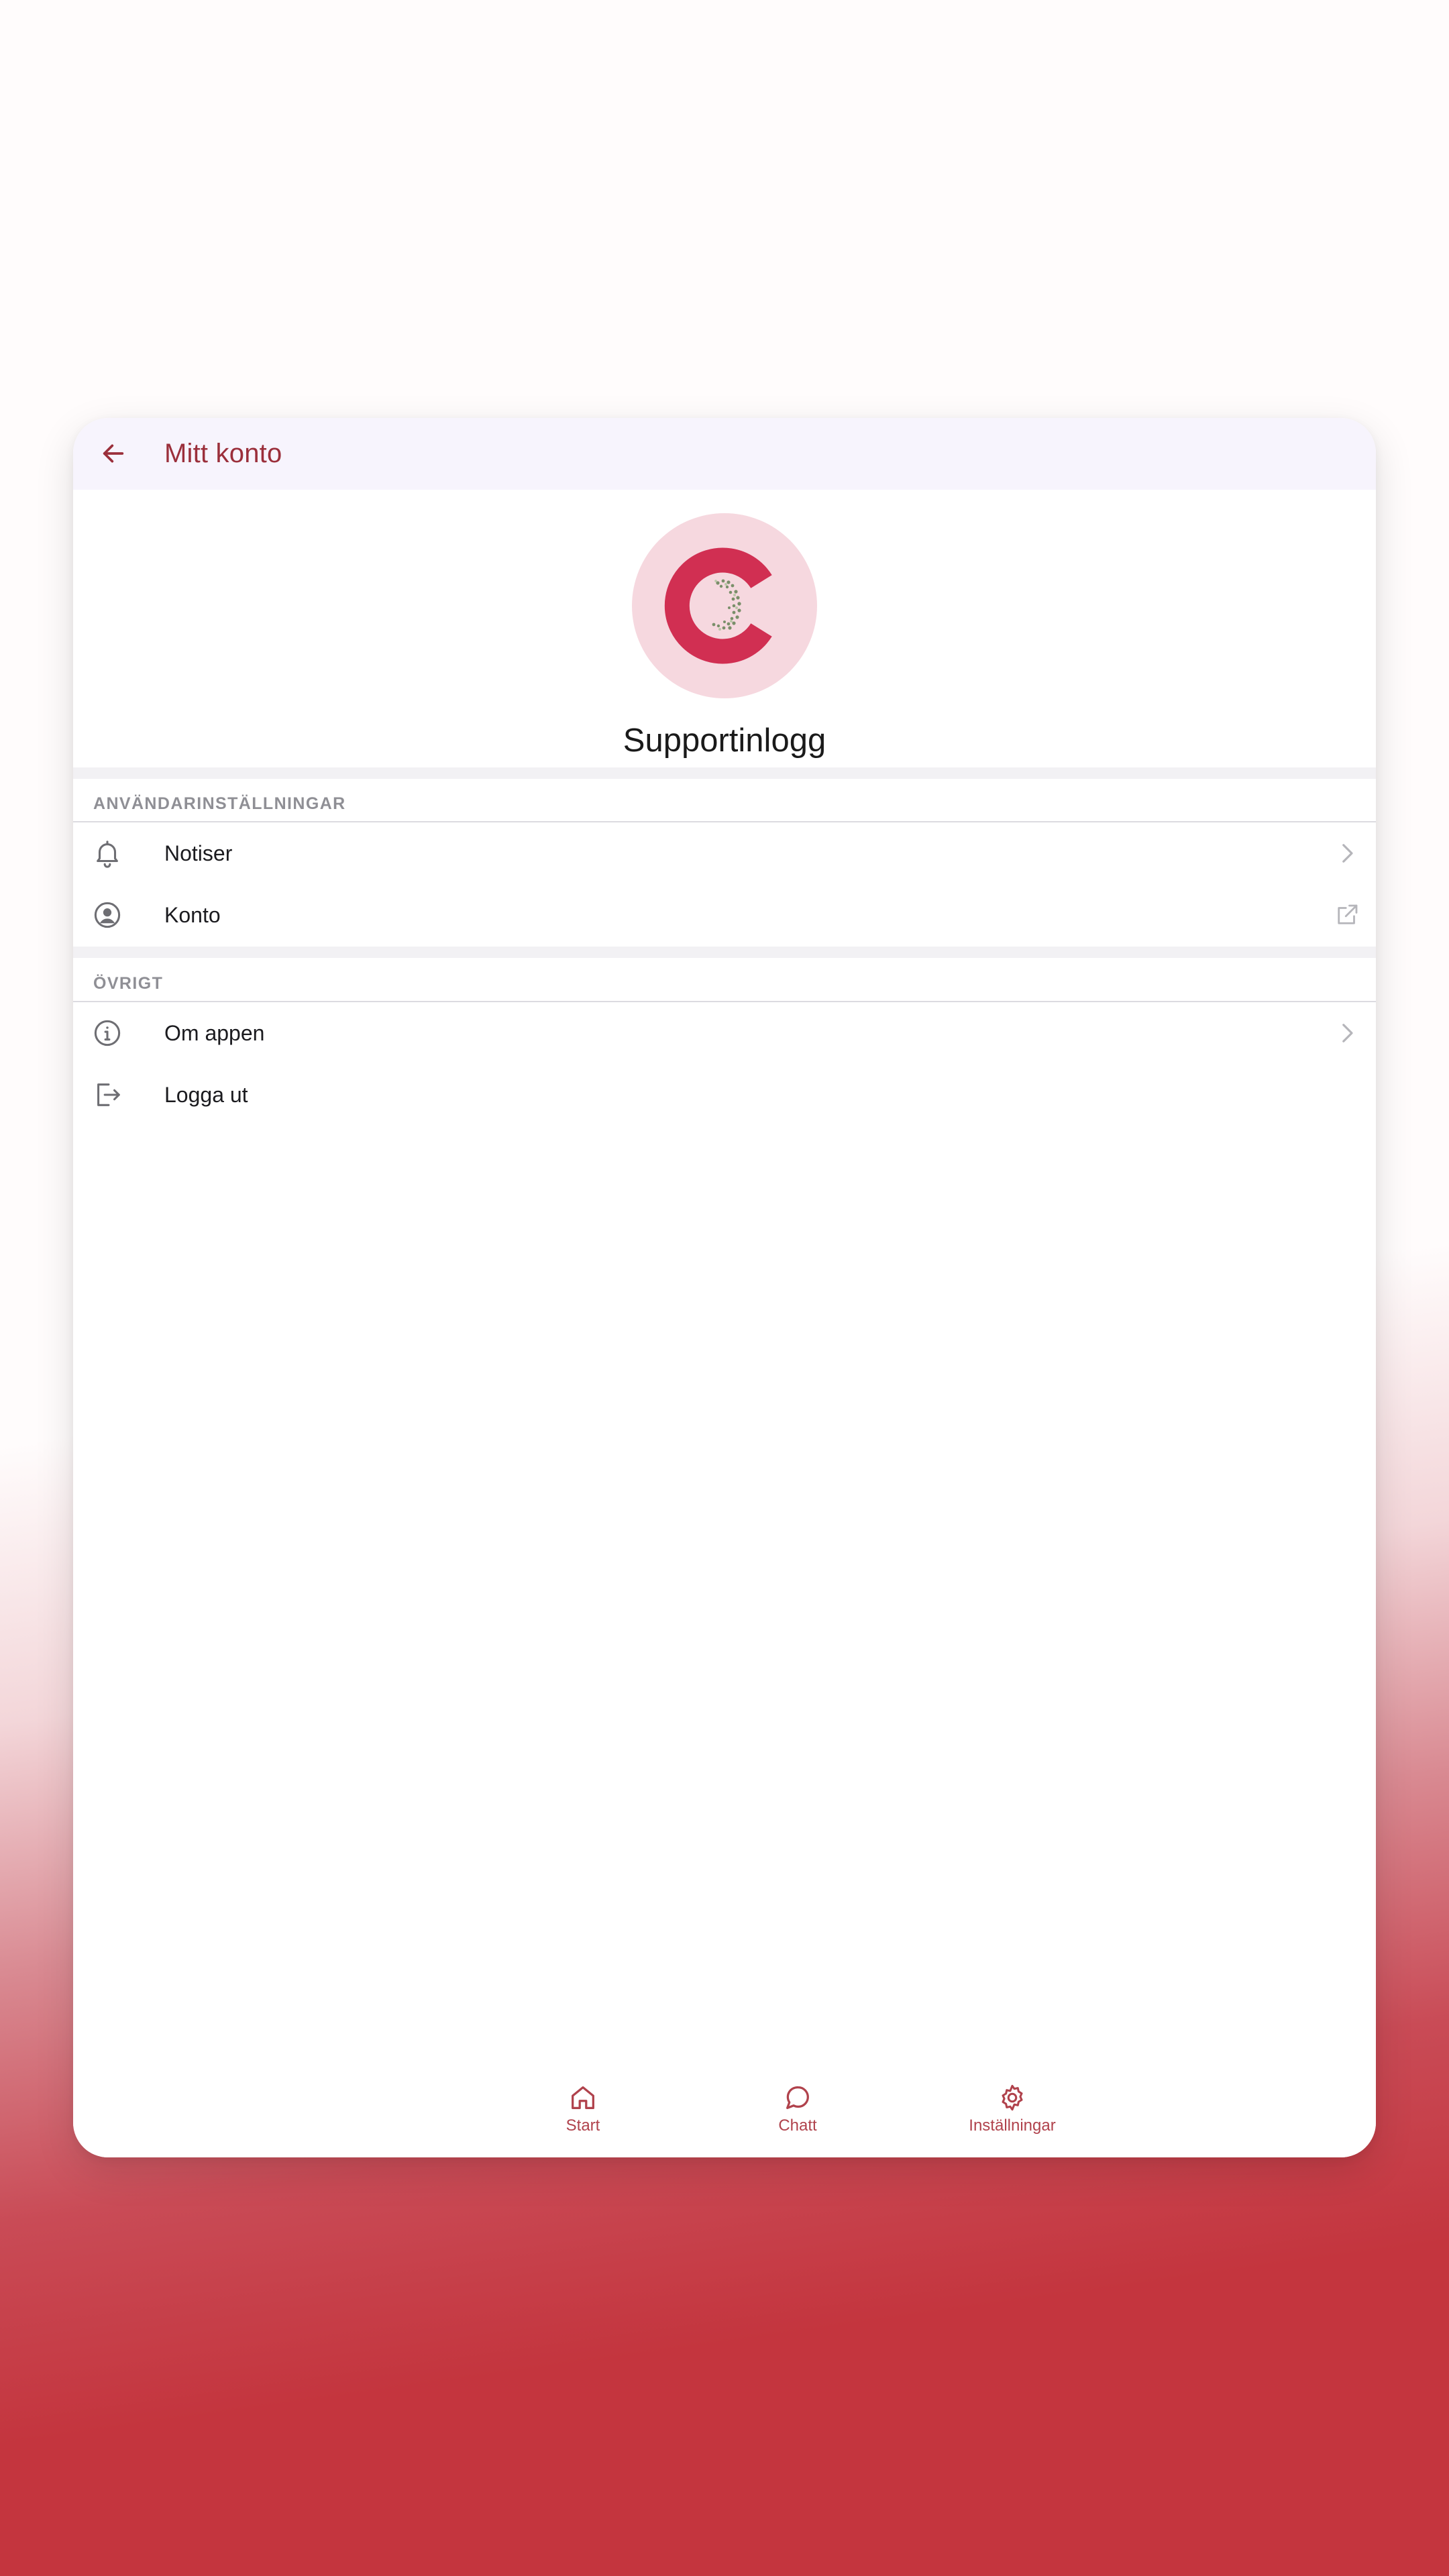 This screenshot has width=1449, height=2576. What do you see at coordinates (107, 854) in the screenshot?
I see `bell-icon` at bounding box center [107, 854].